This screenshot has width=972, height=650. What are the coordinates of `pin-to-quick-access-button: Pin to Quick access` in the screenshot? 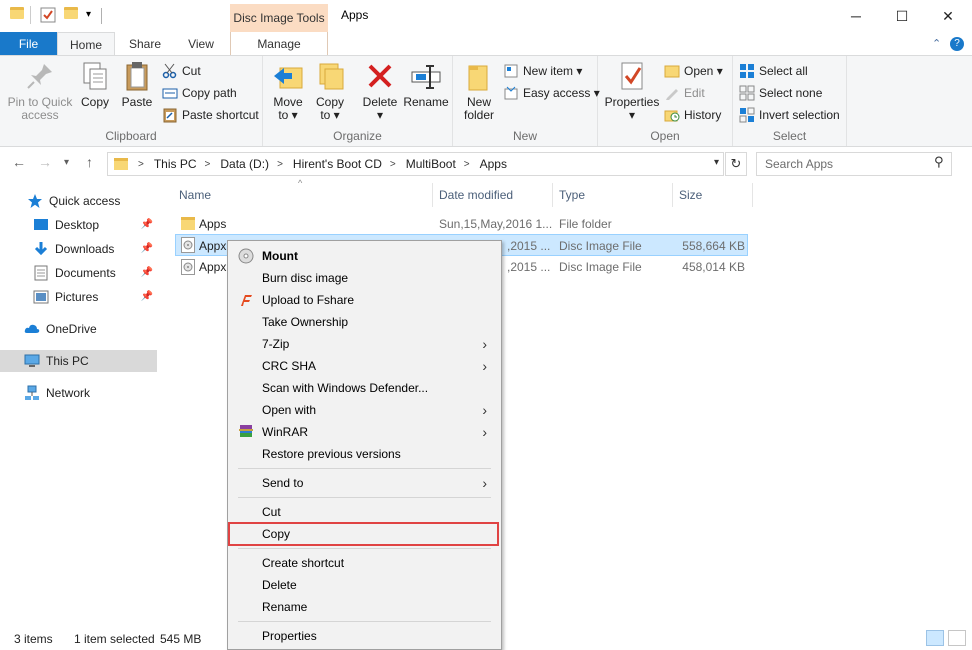 It's located at (40, 91).